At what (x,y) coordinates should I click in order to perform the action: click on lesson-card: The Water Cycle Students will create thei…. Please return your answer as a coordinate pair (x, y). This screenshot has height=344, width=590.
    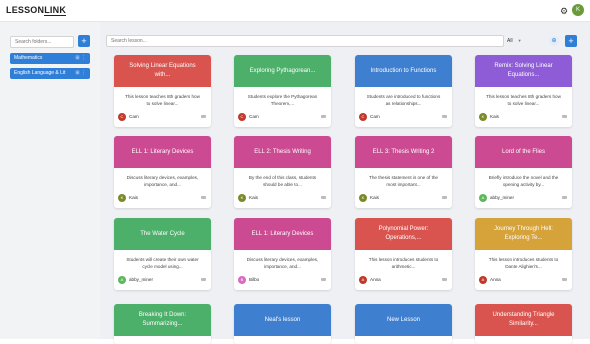
    Looking at the image, I should click on (162, 254).